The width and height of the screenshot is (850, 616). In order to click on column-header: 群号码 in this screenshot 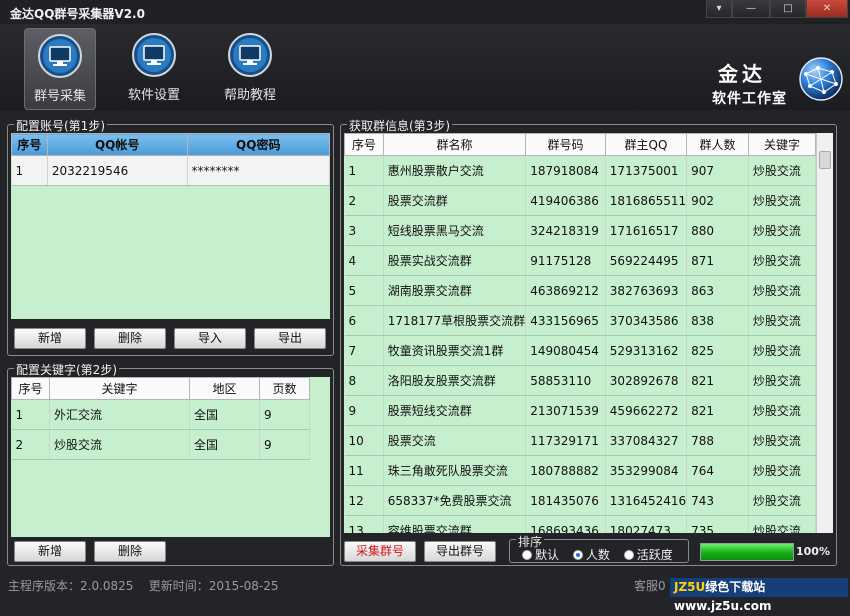, I will do `click(565, 144)`.